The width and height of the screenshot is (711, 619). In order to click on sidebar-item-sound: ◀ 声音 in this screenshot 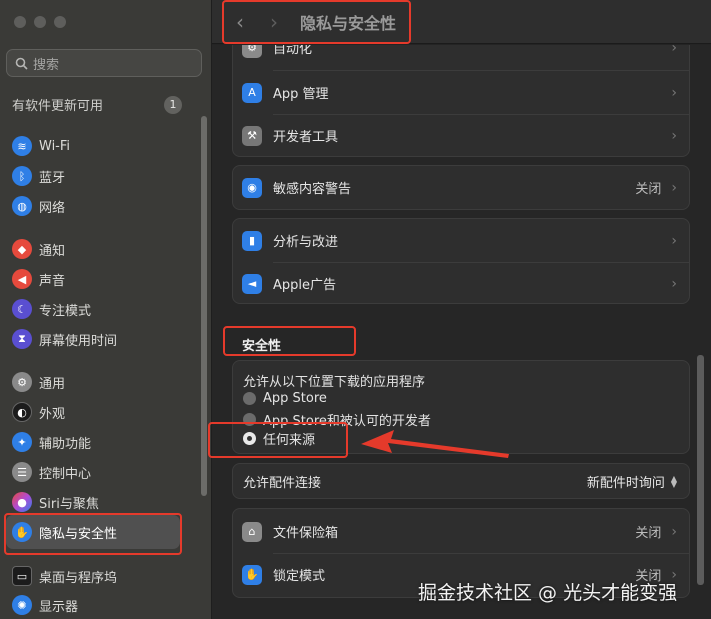, I will do `click(38, 279)`.